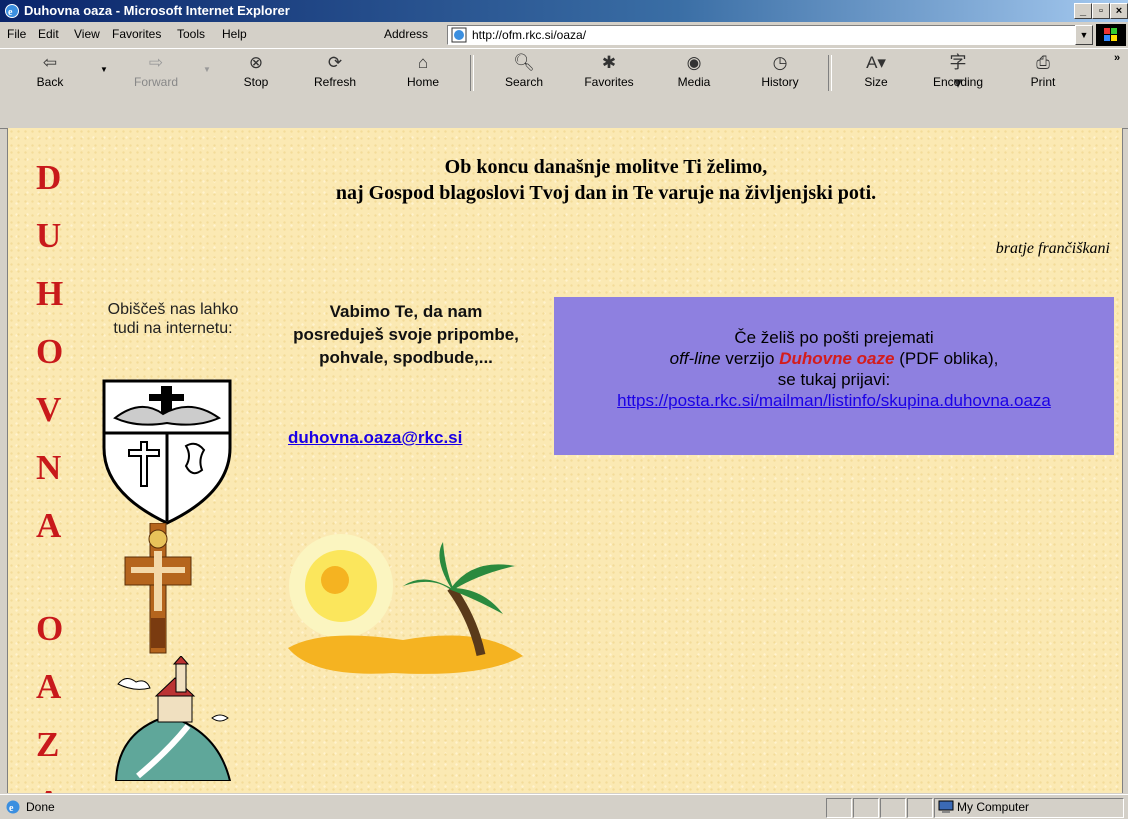 The height and width of the screenshot is (819, 1128). Describe the element at coordinates (173, 718) in the screenshot. I see `church-on-hill-icon` at that location.